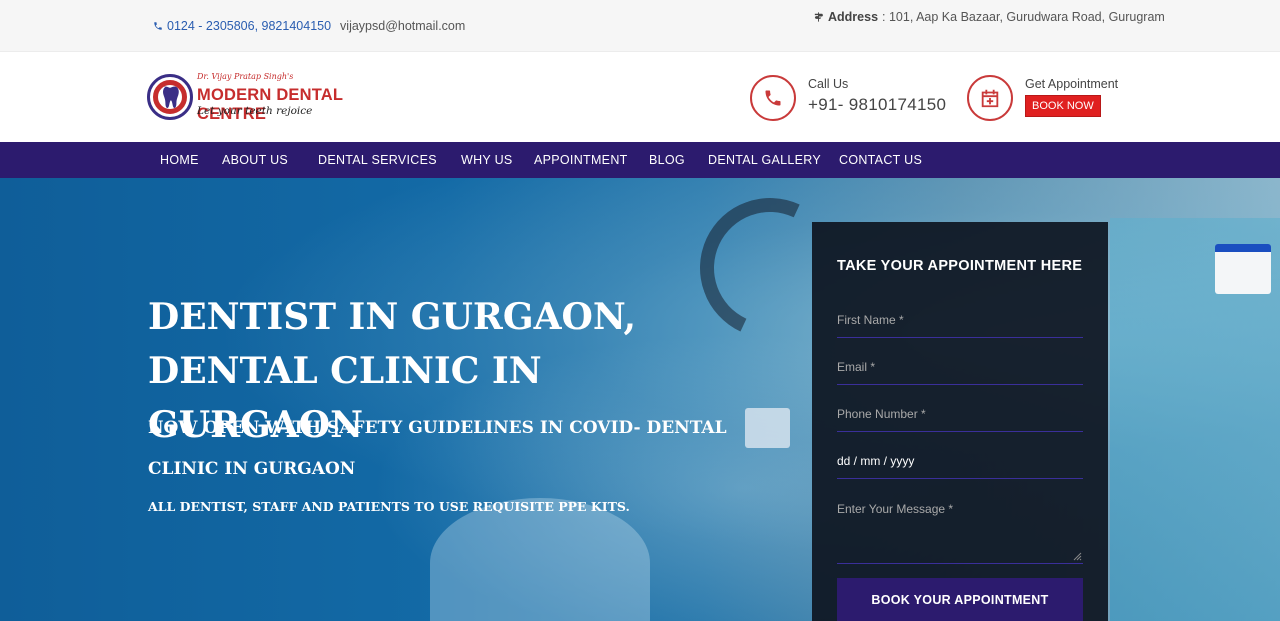 This screenshot has height=621, width=1280. I want to click on book-now-button: BOOK NOW, so click(1063, 106).